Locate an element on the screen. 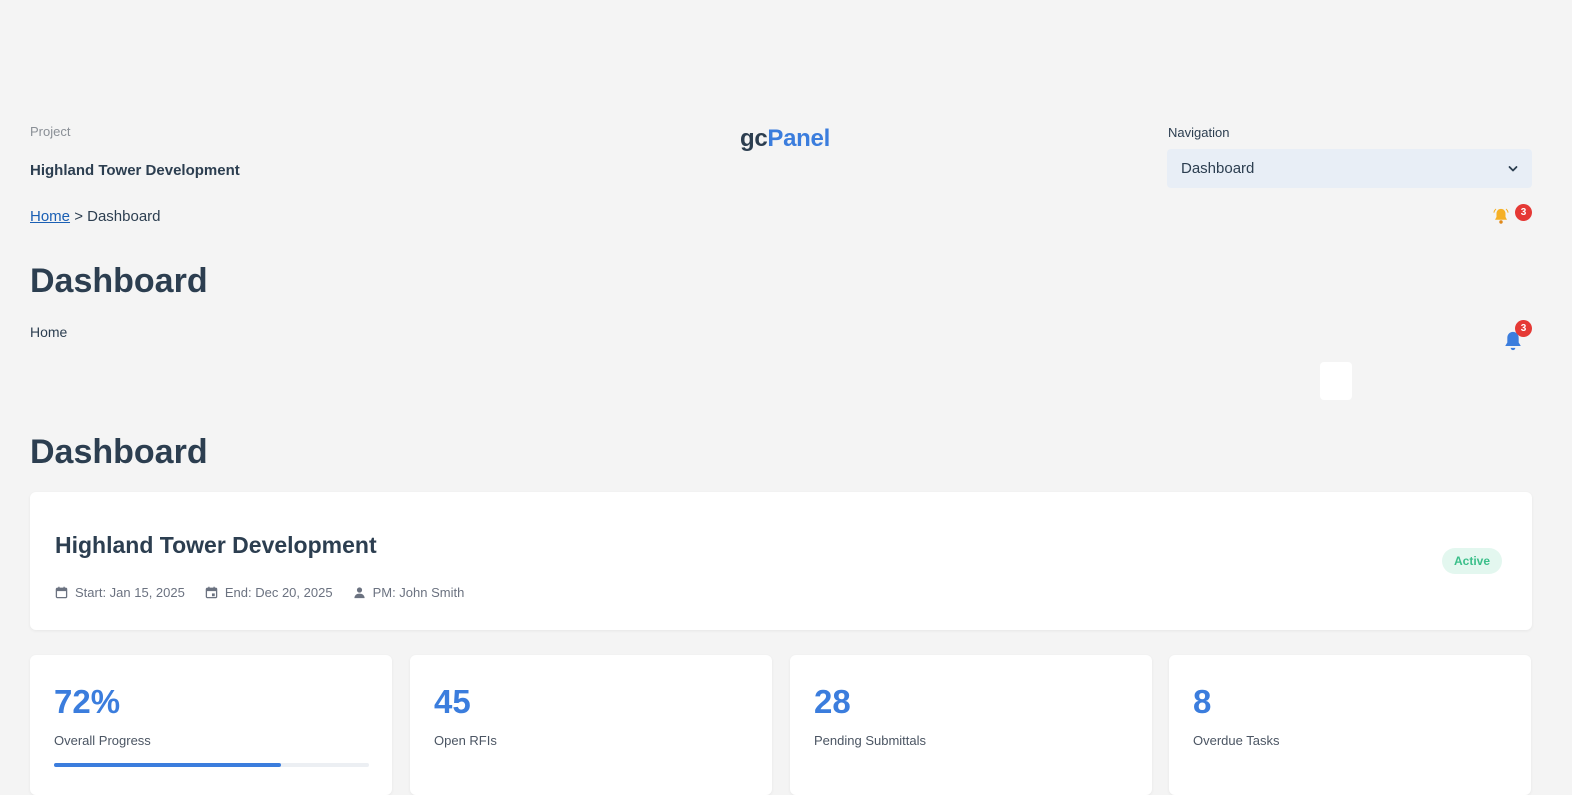  stat-value: 28 is located at coordinates (832, 701).